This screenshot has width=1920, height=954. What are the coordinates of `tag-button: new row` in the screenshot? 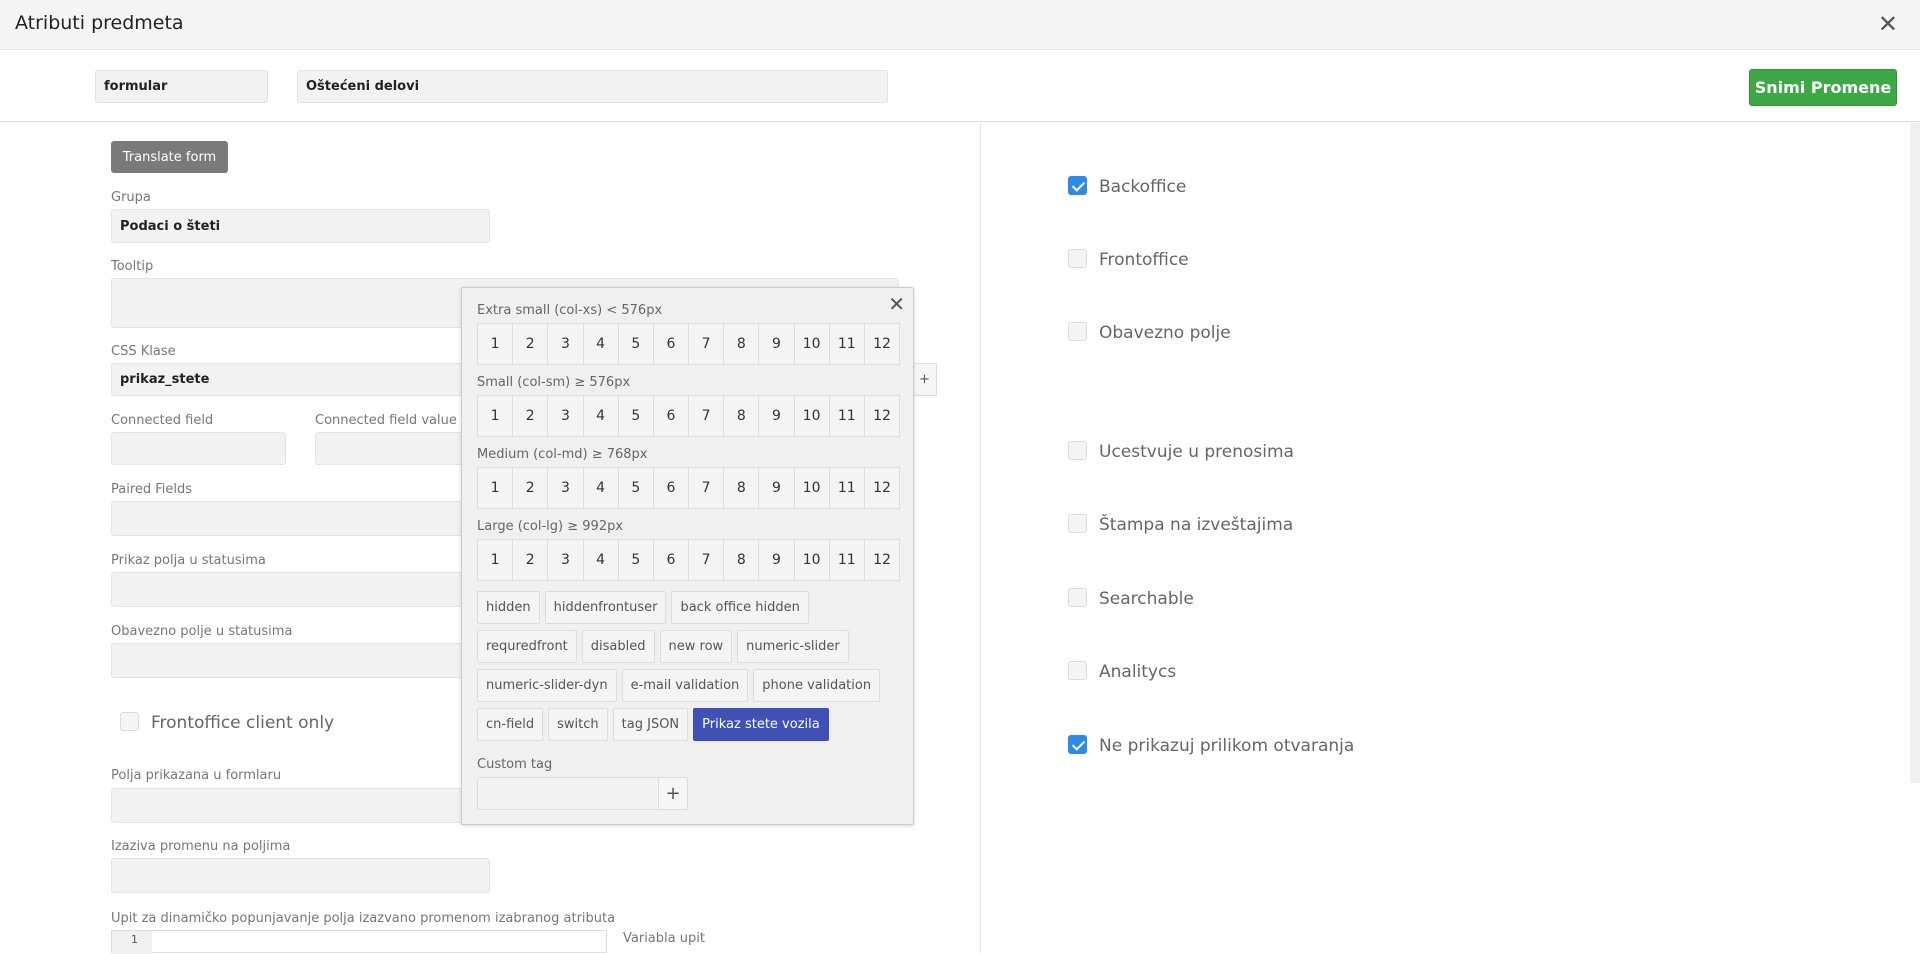 It's located at (696, 646).